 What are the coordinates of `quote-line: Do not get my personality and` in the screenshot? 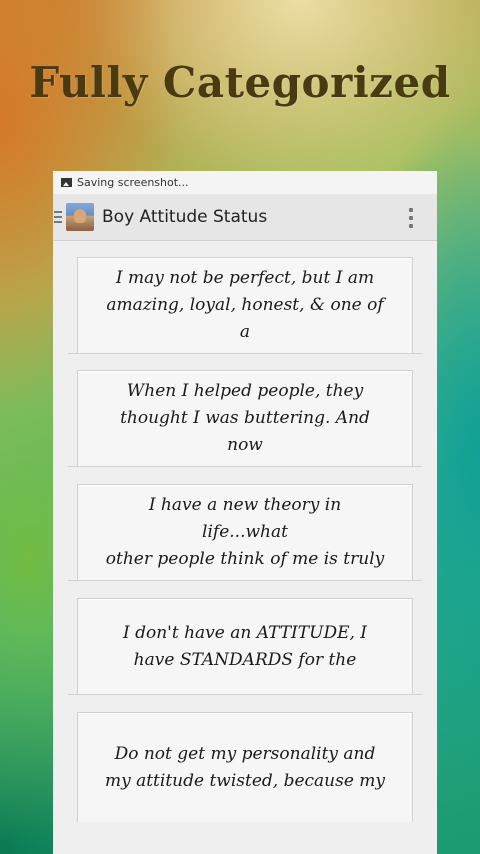 It's located at (245, 753).